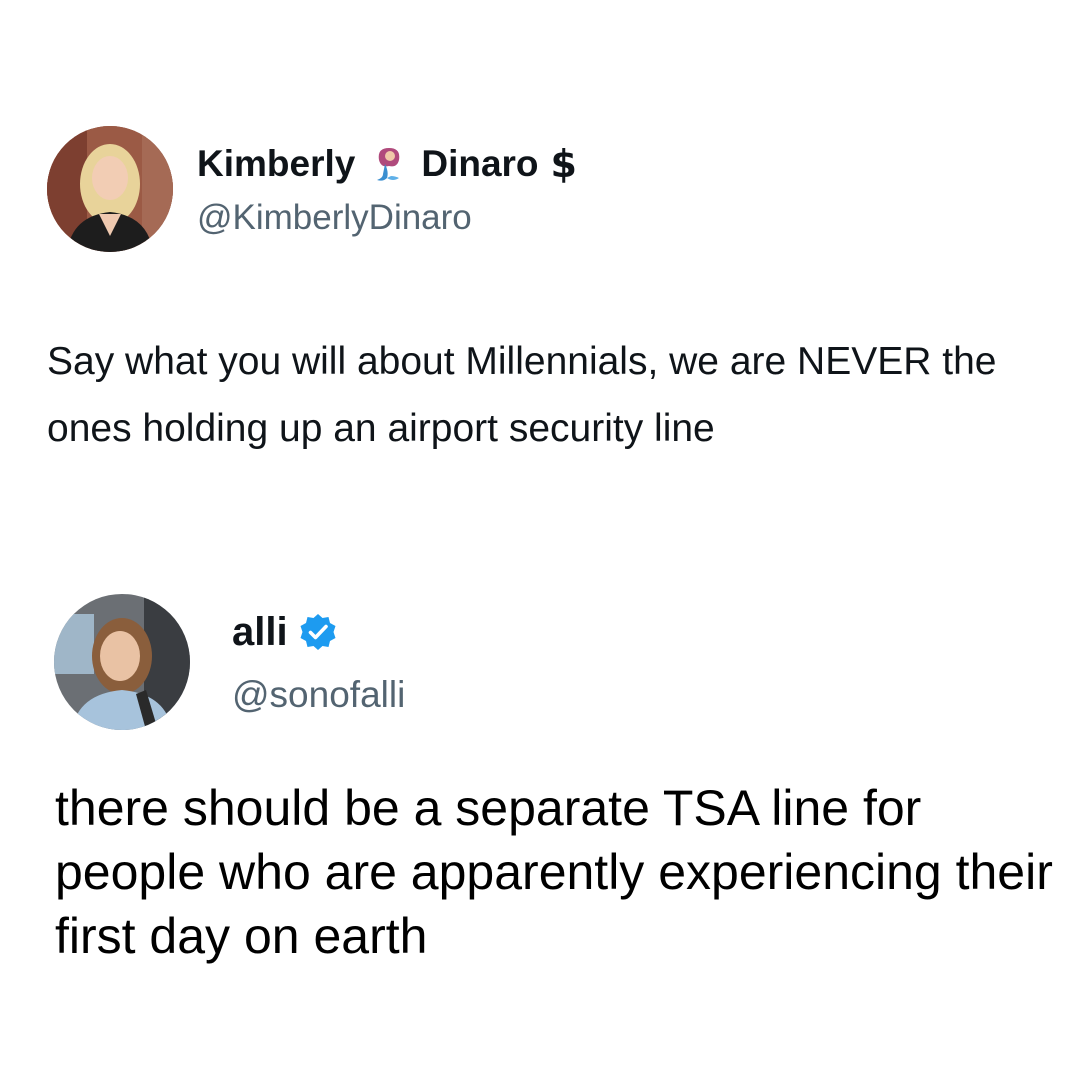 Image resolution: width=1080 pixels, height=1080 pixels. What do you see at coordinates (563, 164) in the screenshot?
I see `dollar-sign-icon: $` at bounding box center [563, 164].